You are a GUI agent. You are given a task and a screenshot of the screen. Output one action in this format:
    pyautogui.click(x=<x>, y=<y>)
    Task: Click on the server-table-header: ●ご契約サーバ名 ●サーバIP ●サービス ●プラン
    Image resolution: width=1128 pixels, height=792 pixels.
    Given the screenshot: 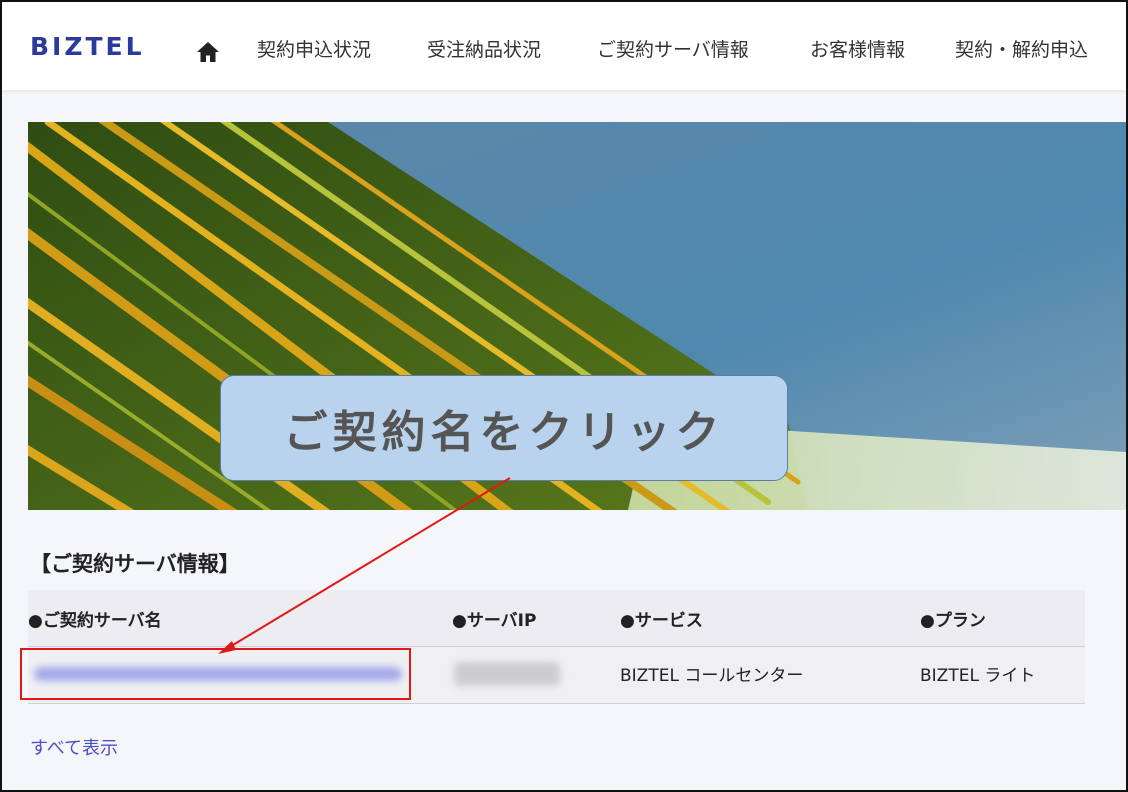 What is the action you would take?
    pyautogui.click(x=556, y=618)
    